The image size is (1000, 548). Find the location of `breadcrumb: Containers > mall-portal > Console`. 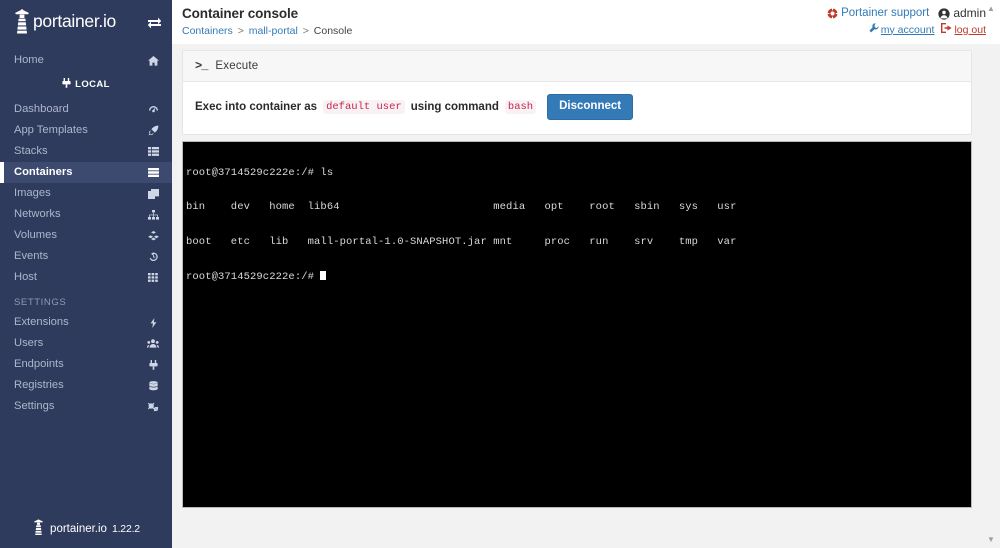

breadcrumb: Containers > mall-portal > Console is located at coordinates (267, 31).